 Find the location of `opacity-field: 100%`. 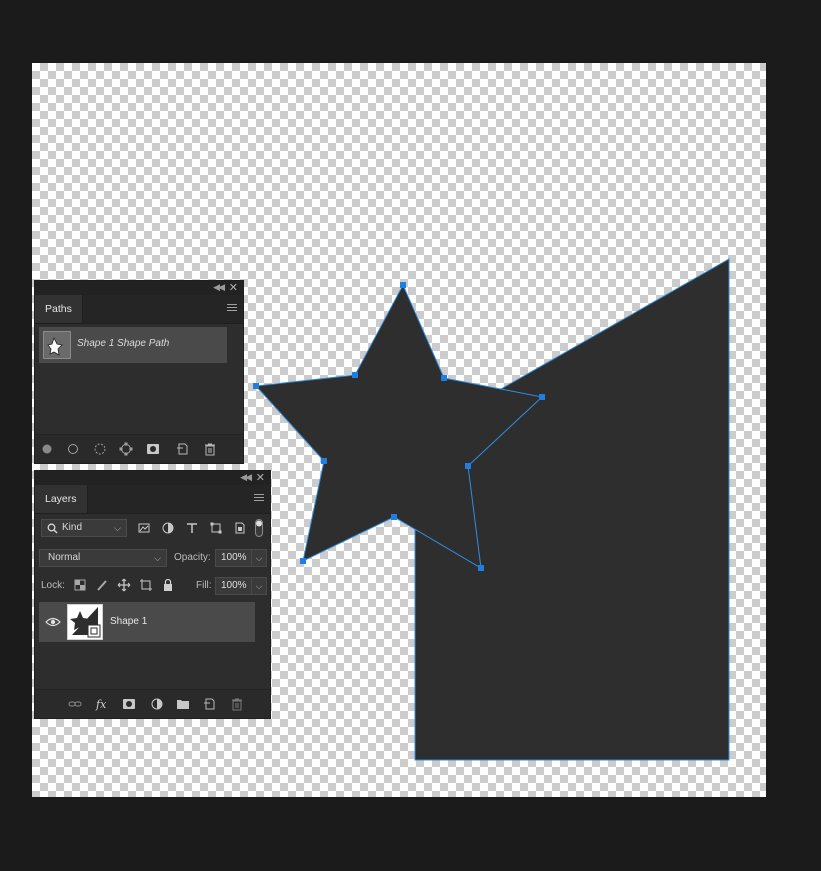

opacity-field: 100% is located at coordinates (234, 558).